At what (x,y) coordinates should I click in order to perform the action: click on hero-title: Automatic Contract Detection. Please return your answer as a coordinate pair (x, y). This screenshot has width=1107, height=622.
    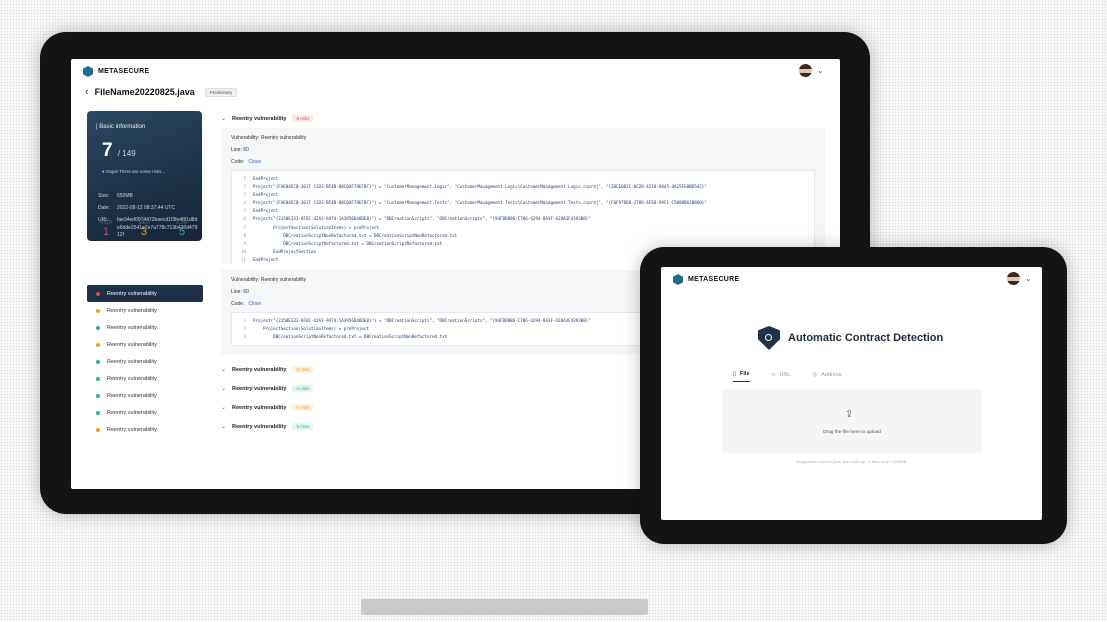
    Looking at the image, I should click on (850, 338).